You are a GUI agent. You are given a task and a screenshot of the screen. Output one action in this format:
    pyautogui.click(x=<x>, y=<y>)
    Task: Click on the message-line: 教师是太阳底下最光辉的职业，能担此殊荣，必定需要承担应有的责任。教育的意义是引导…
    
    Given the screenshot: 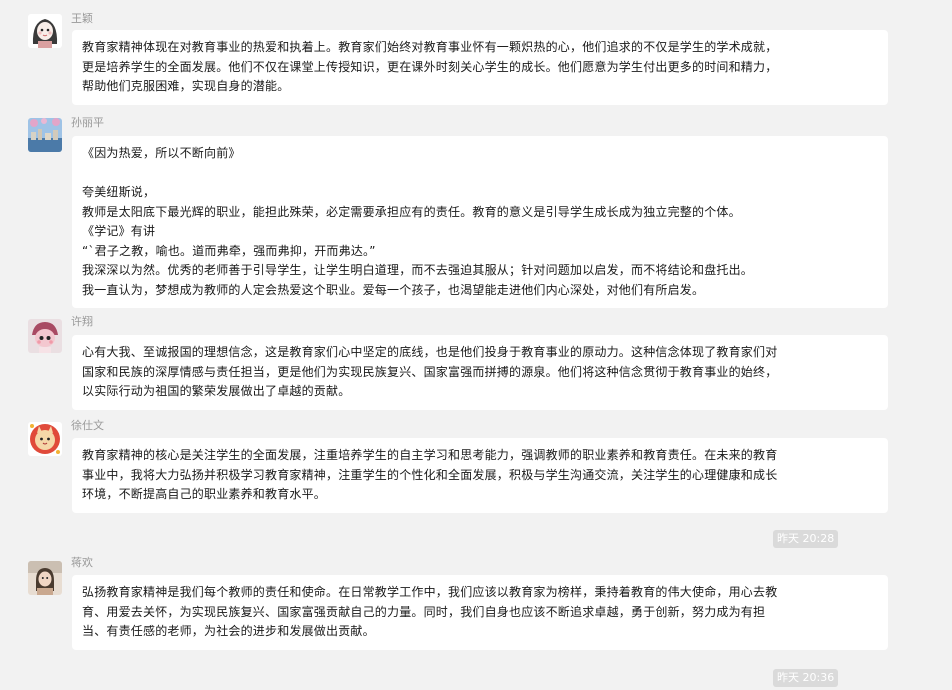 What is the action you would take?
    pyautogui.click(x=411, y=211)
    